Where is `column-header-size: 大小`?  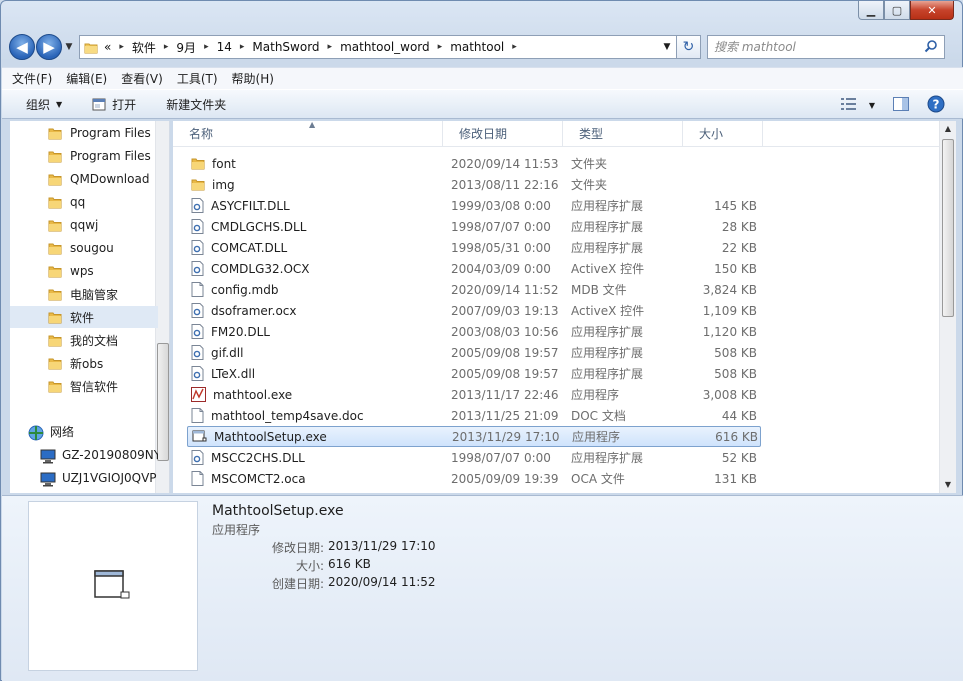
column-header-size: 大小 is located at coordinates (723, 134).